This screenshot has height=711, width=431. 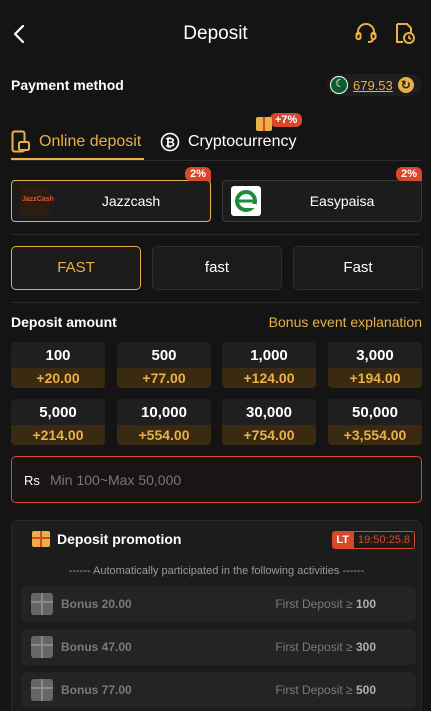 What do you see at coordinates (375, 365) in the screenshot?
I see `amount-option: 3,000 +194.00` at bounding box center [375, 365].